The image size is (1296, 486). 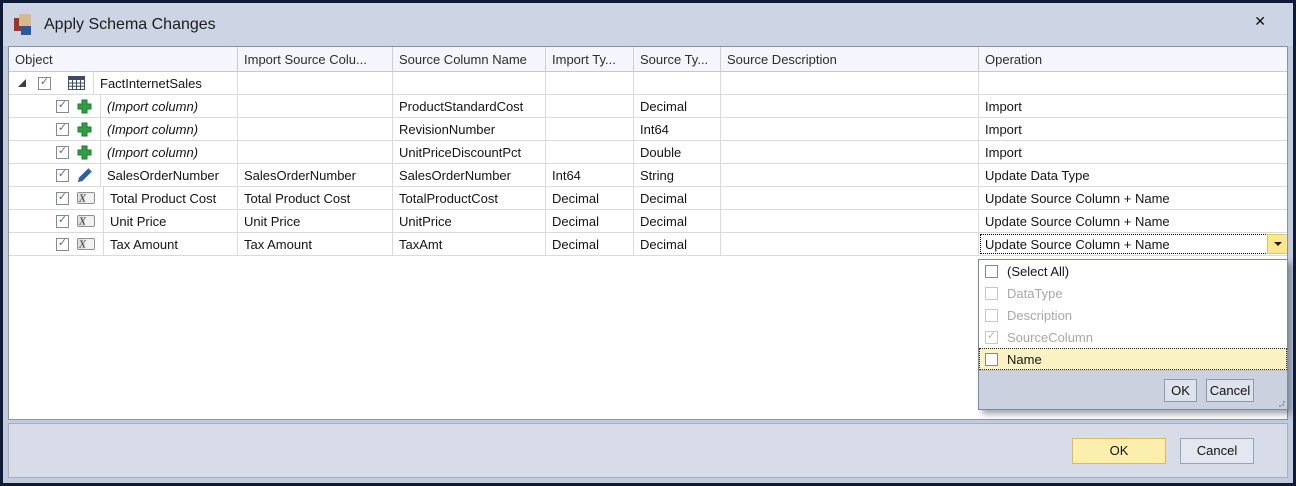 I want to click on dropdown-cancel-button: Cancel, so click(x=1230, y=390).